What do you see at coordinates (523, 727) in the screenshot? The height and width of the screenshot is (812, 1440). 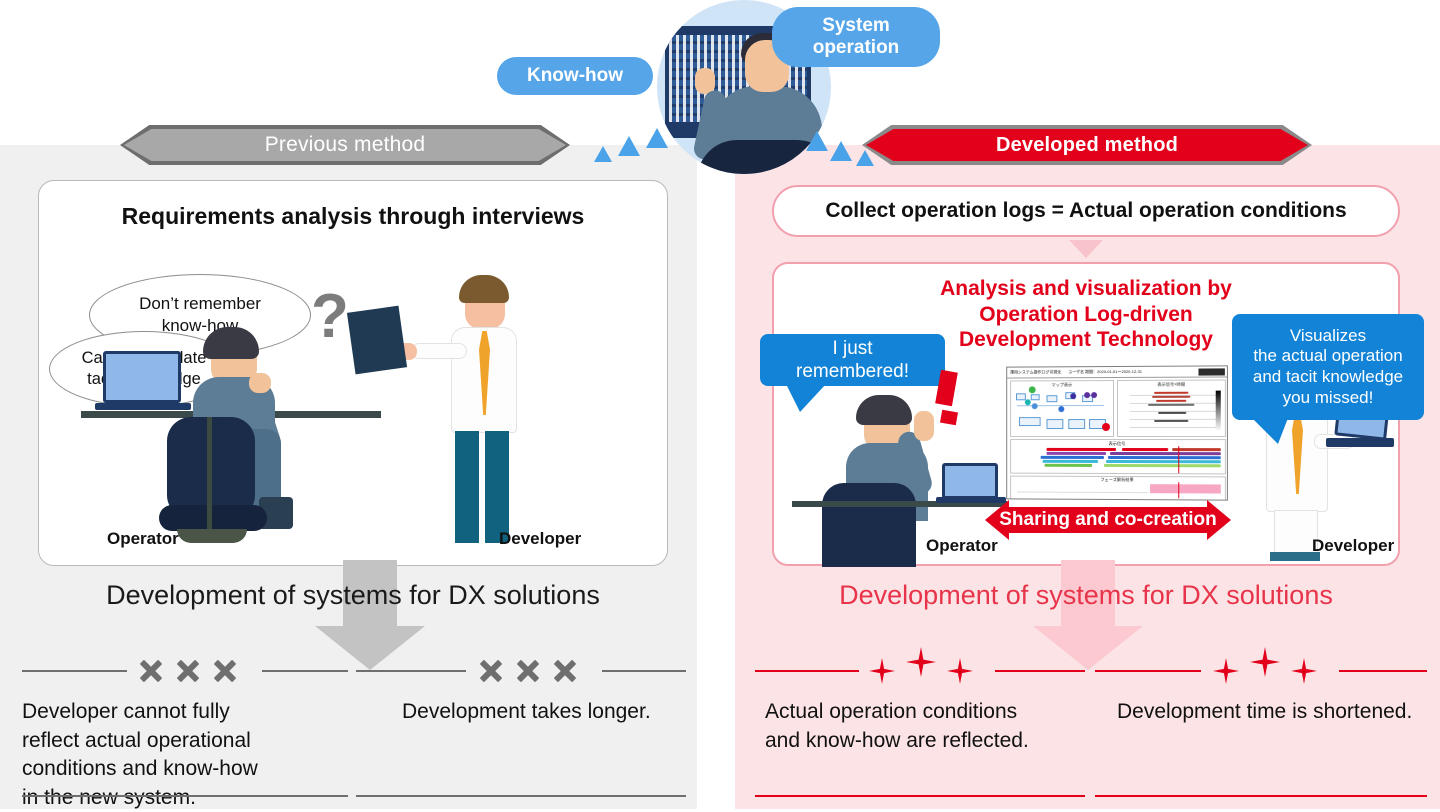 I see `outcome-left-2: Development takes longer.` at bounding box center [523, 727].